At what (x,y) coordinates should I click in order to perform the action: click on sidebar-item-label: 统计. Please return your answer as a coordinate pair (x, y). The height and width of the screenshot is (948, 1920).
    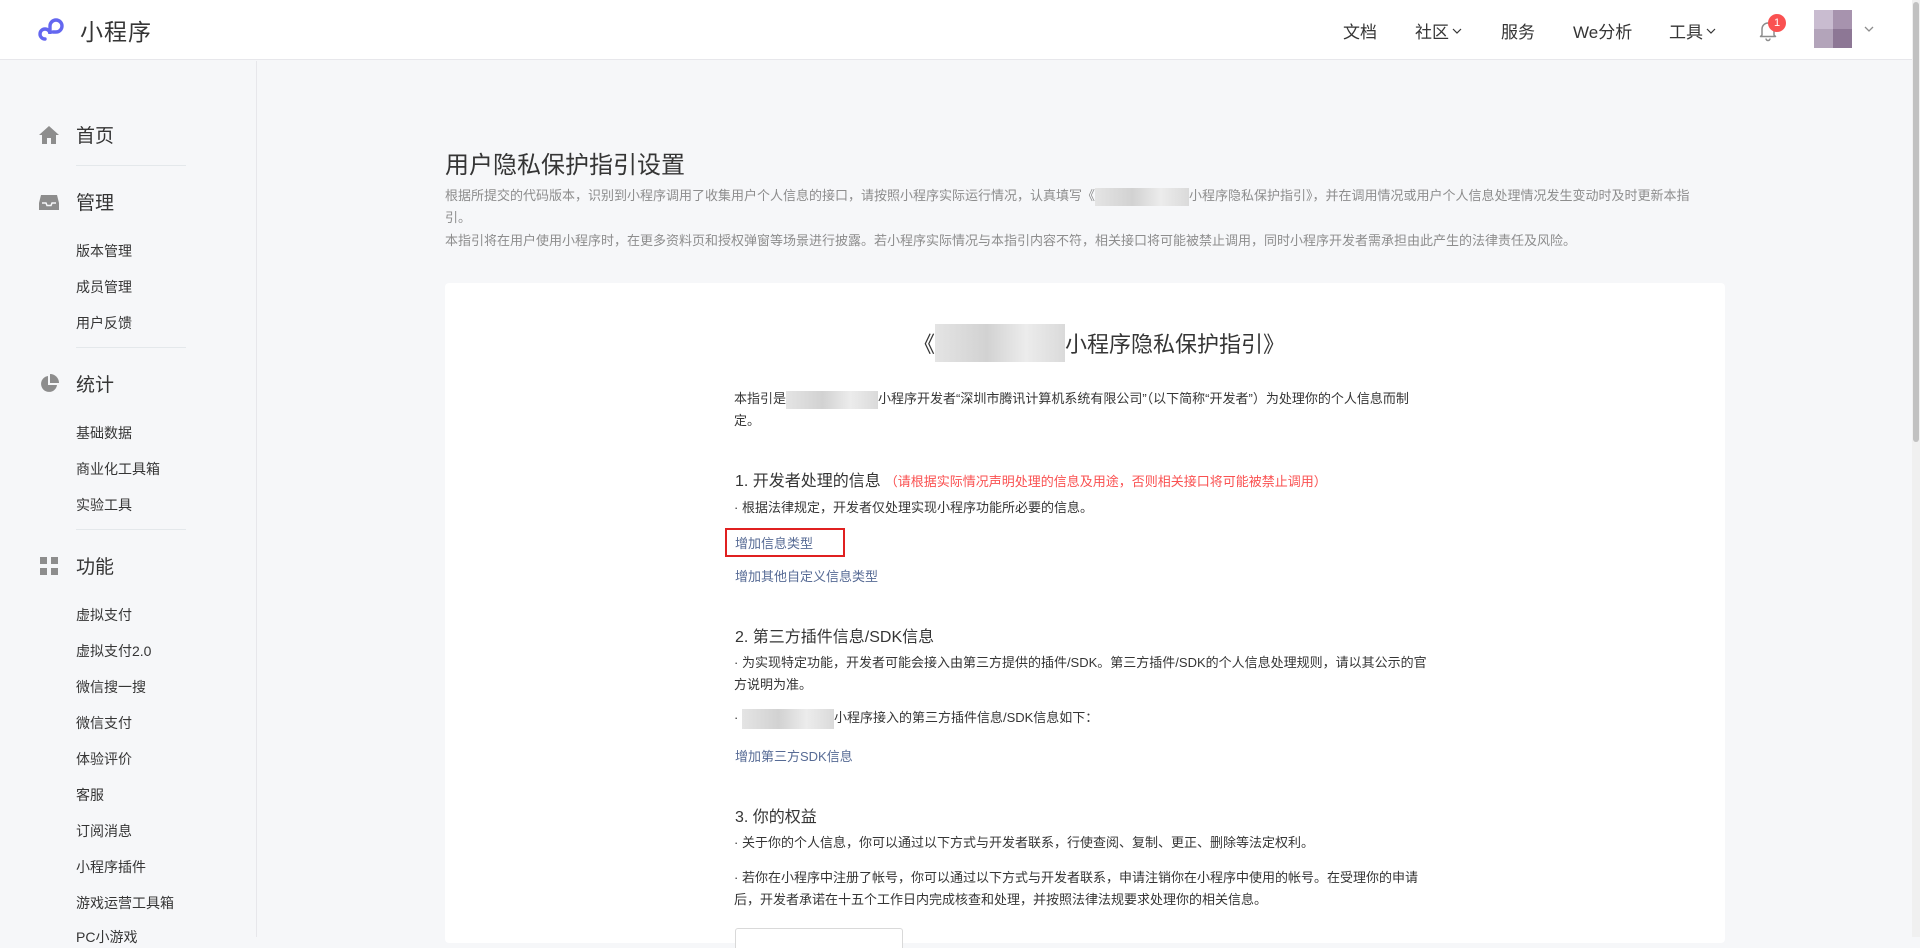
    Looking at the image, I should click on (95, 385).